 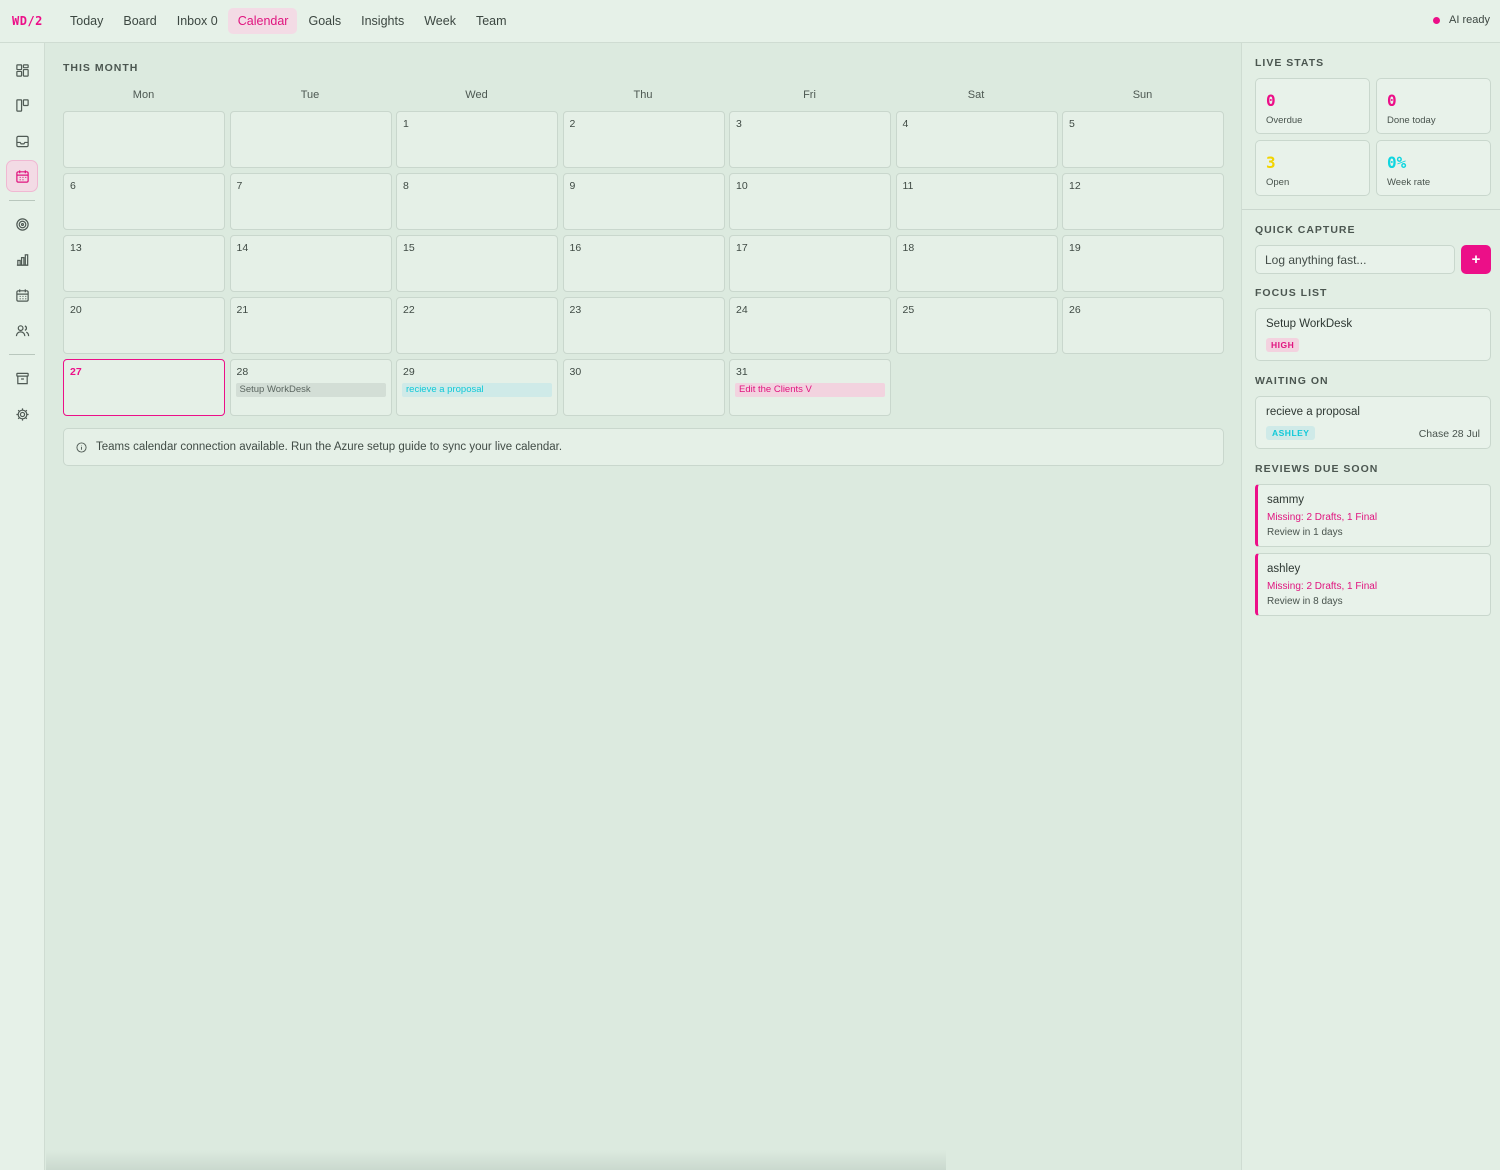 What do you see at coordinates (643, 201) in the screenshot?
I see `calendar-day-9: 9` at bounding box center [643, 201].